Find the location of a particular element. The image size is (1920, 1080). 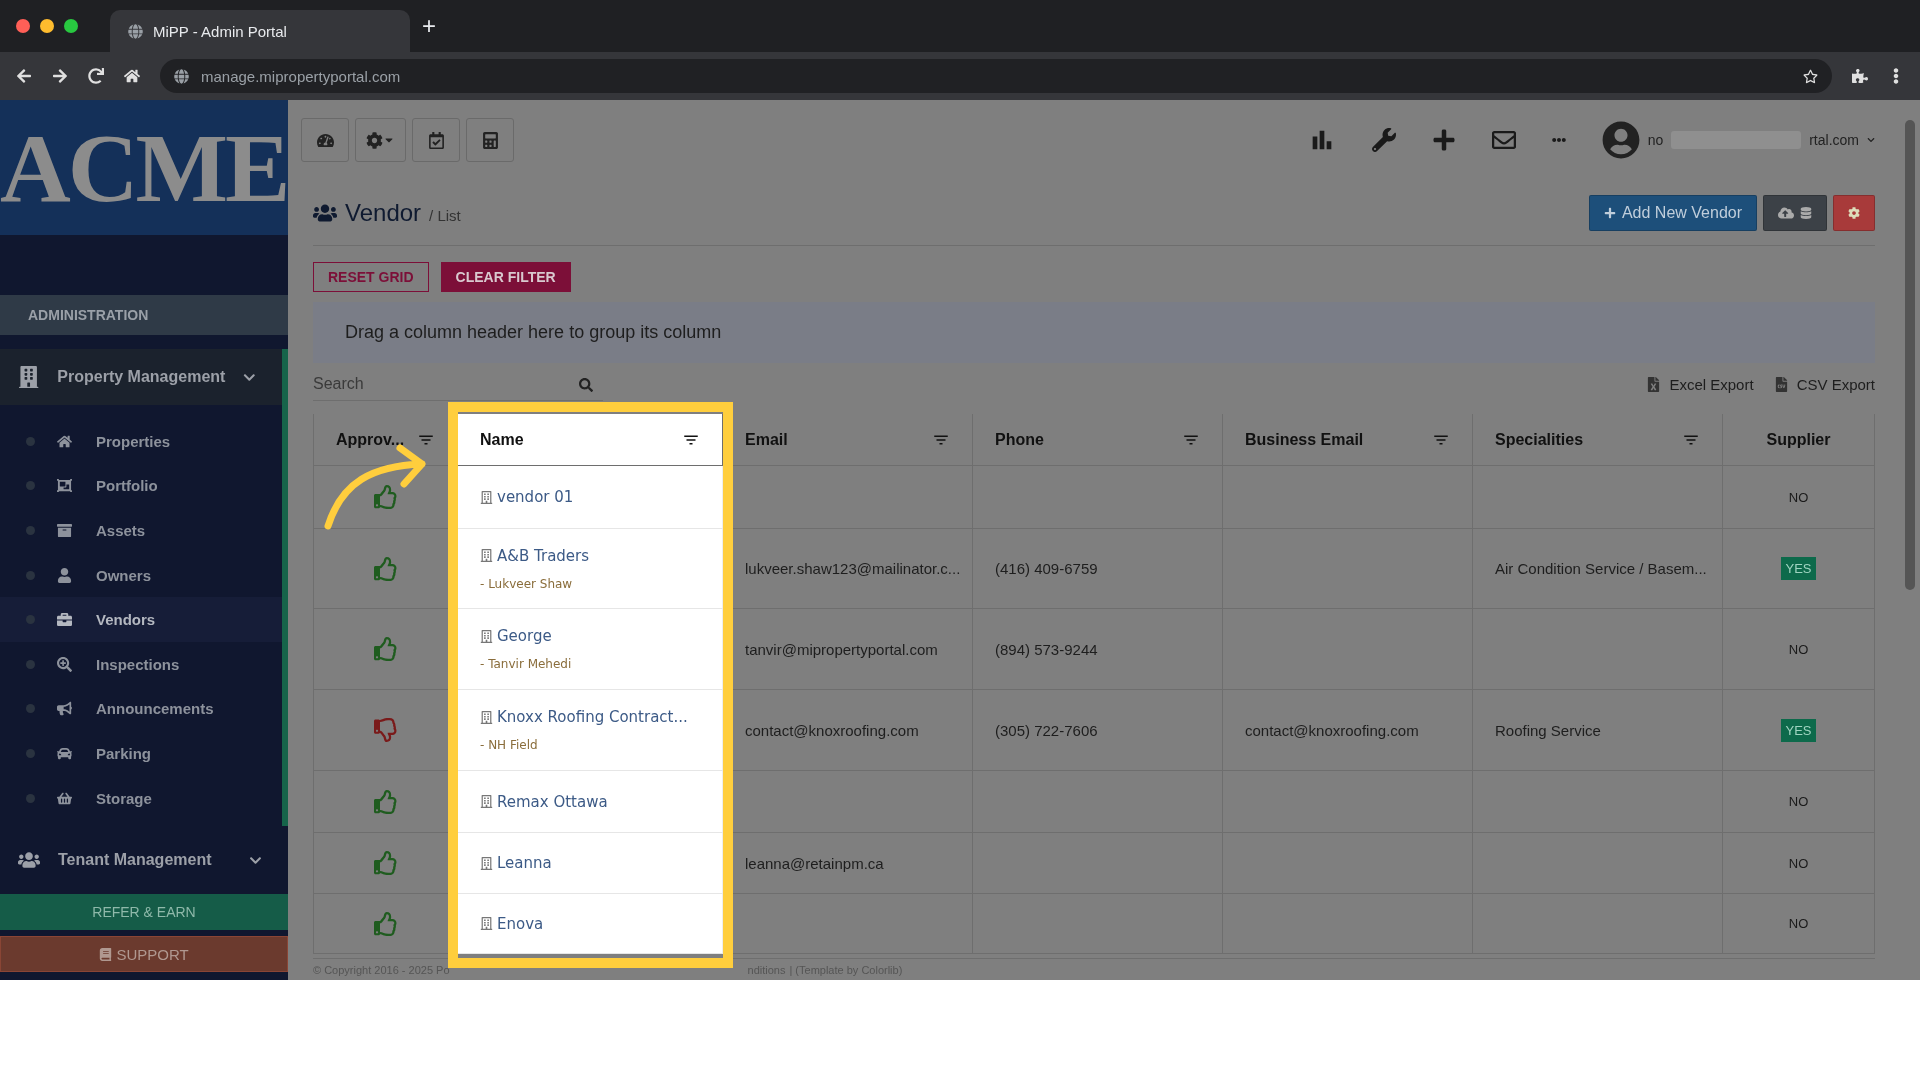

megaphone-icon is located at coordinates (64, 709).